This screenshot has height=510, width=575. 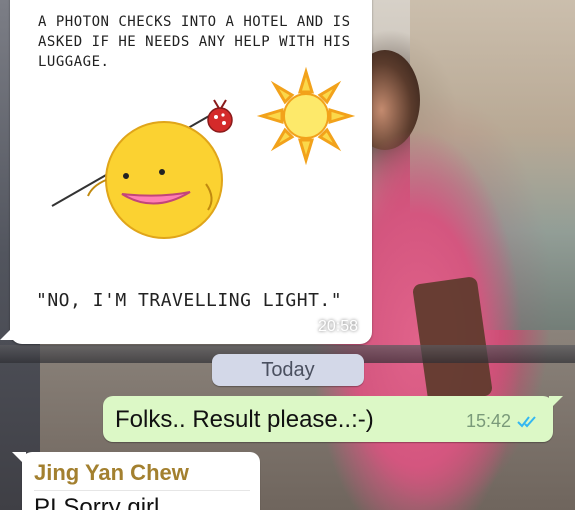 What do you see at coordinates (155, 180) in the screenshot?
I see `photon-character` at bounding box center [155, 180].